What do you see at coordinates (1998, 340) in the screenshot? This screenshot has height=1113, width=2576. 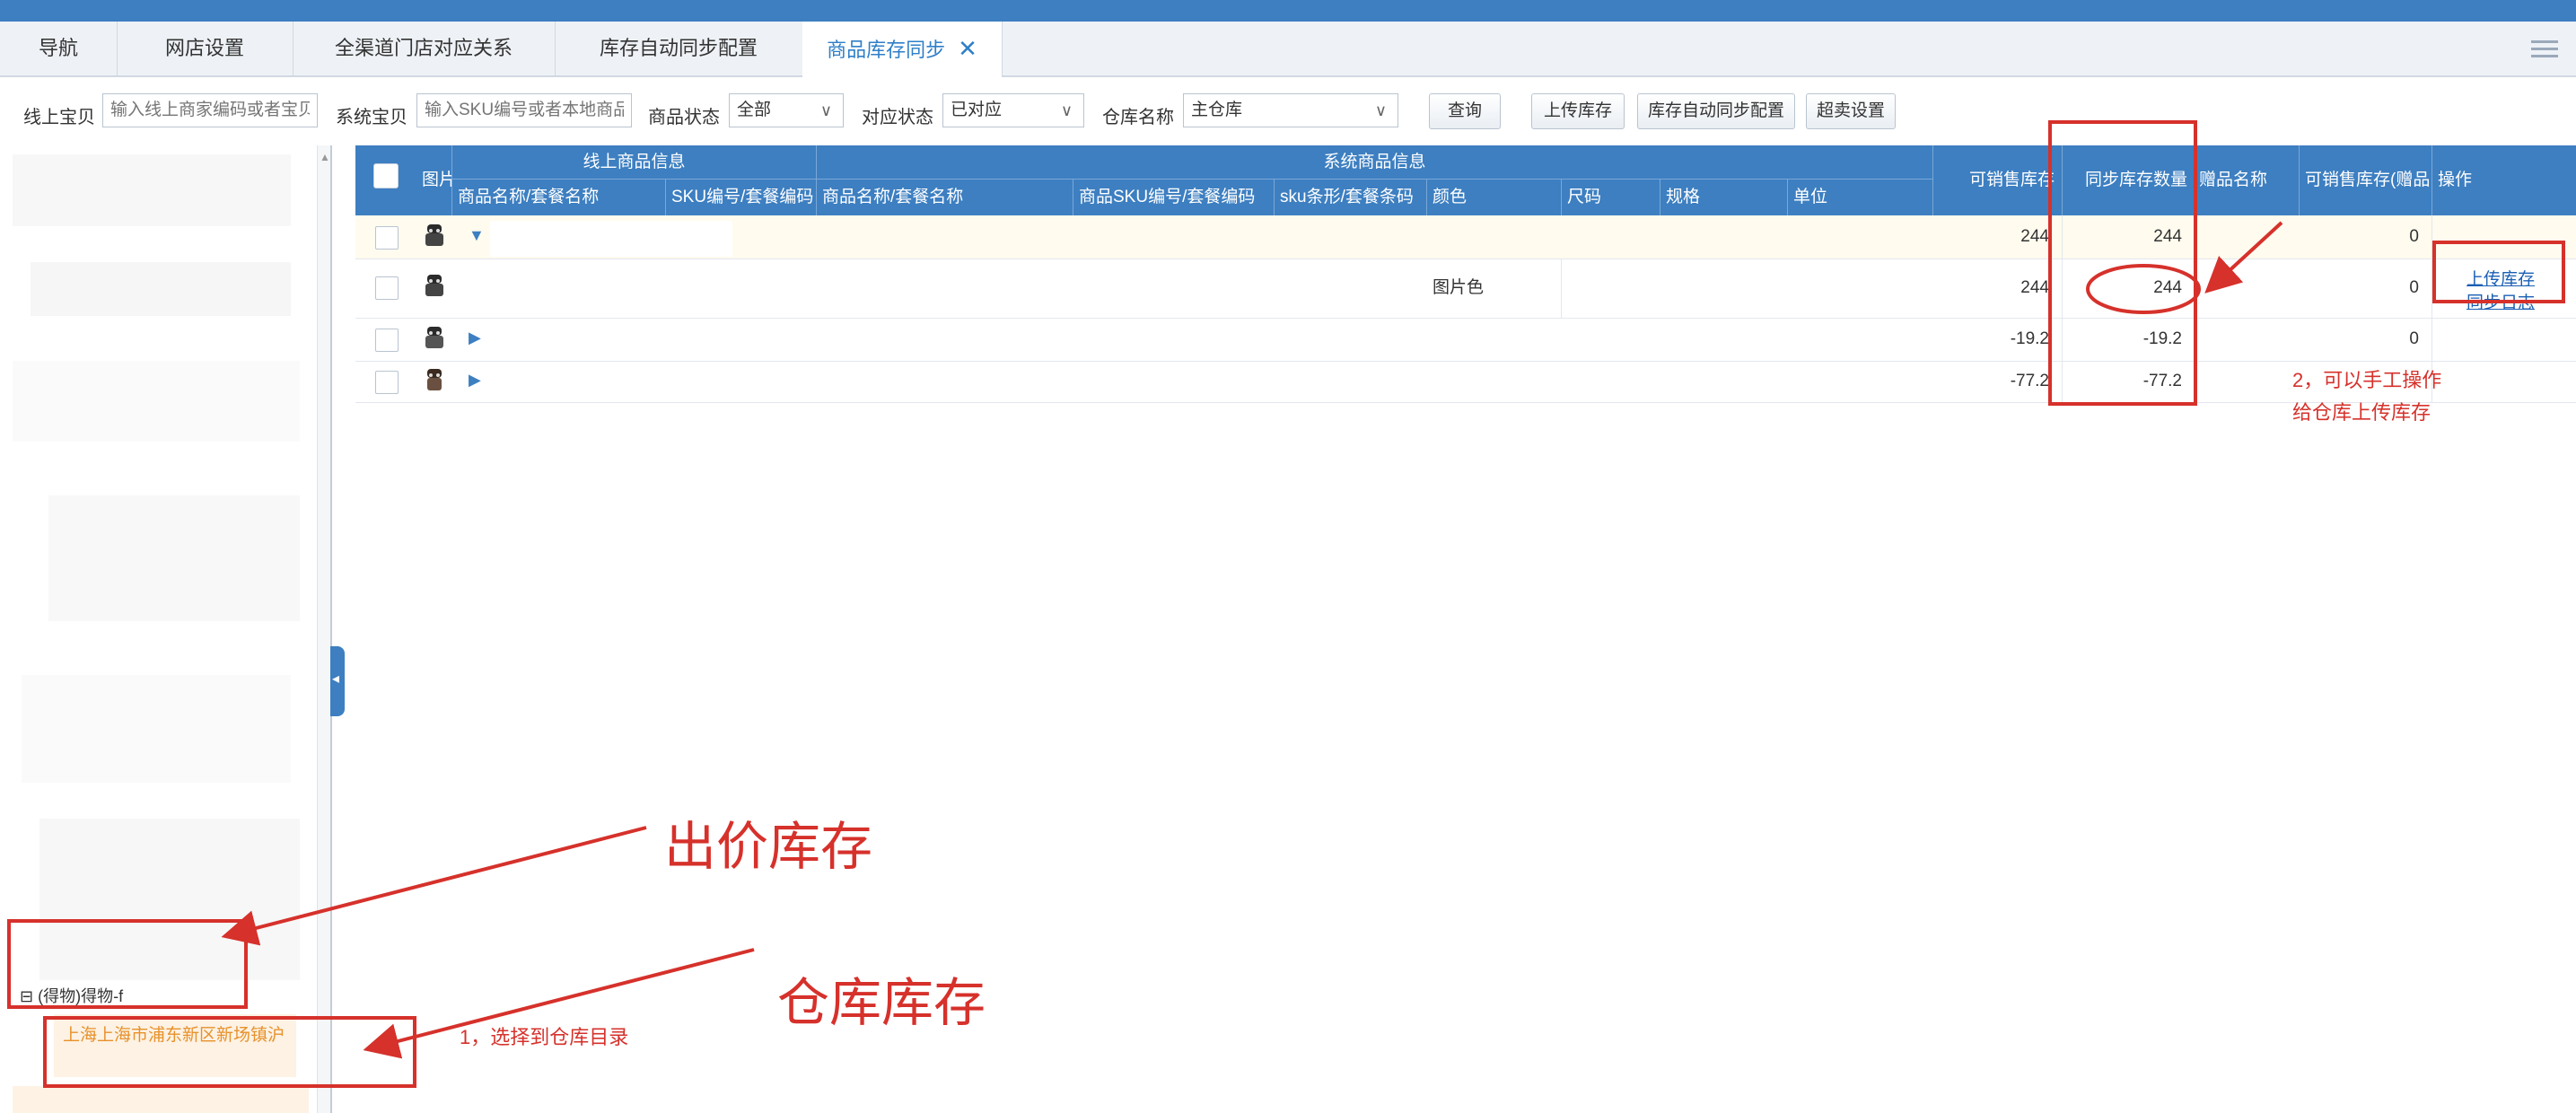 I see `available-stock-cell: -19.2` at bounding box center [1998, 340].